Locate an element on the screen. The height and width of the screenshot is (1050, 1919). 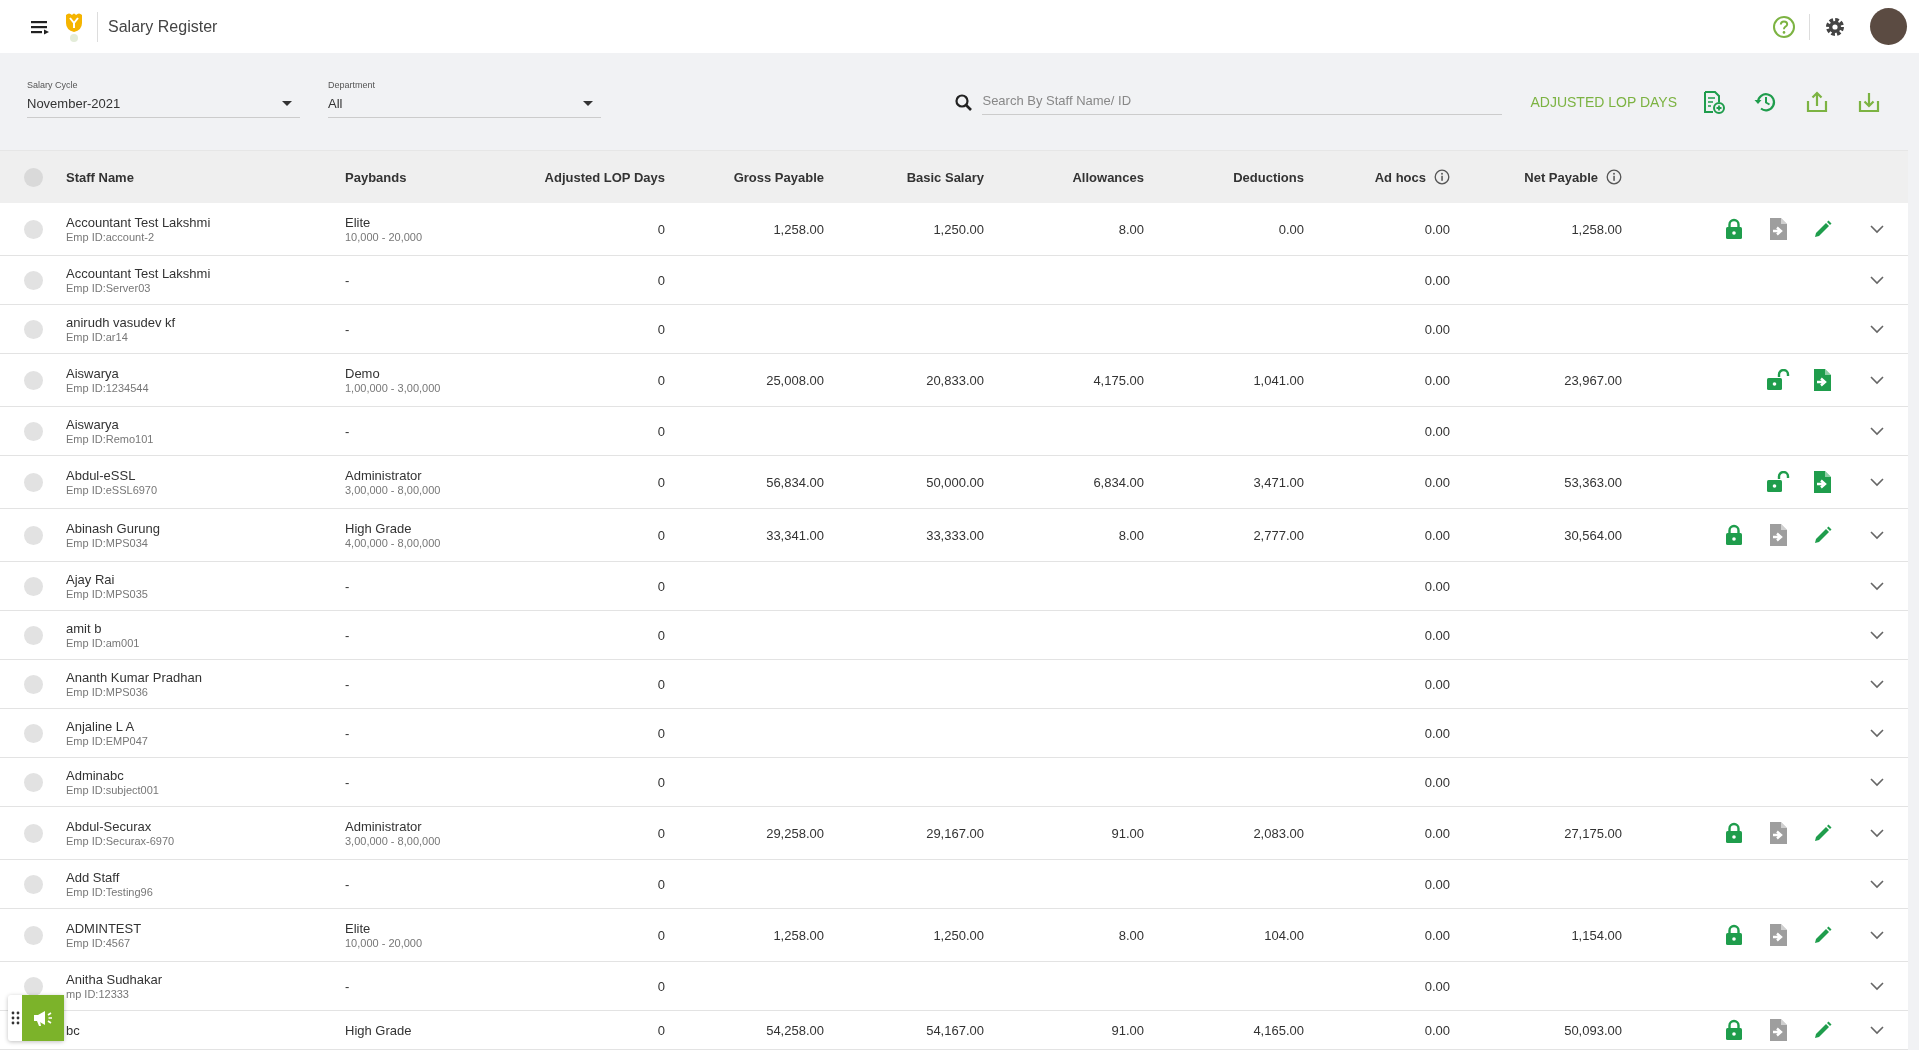
salary-cycle-dropdown: November-2021 is located at coordinates (163, 105).